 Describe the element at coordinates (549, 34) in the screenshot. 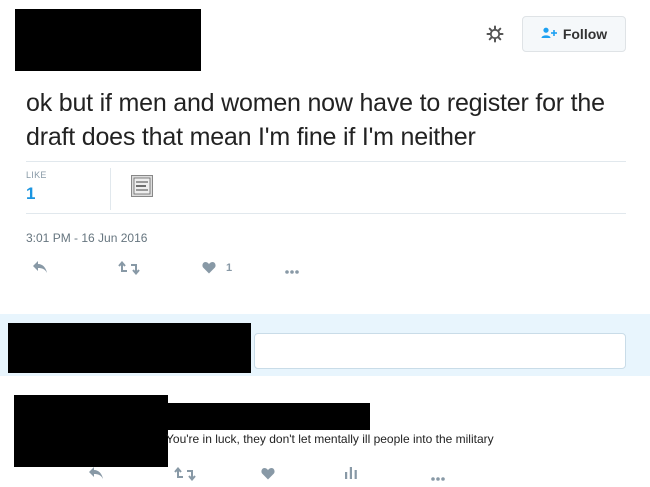

I see `add-person-icon` at that location.